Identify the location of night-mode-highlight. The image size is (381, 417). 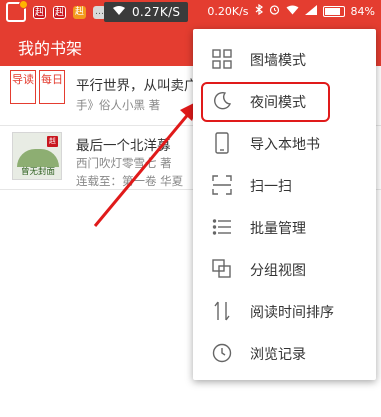
(265, 102).